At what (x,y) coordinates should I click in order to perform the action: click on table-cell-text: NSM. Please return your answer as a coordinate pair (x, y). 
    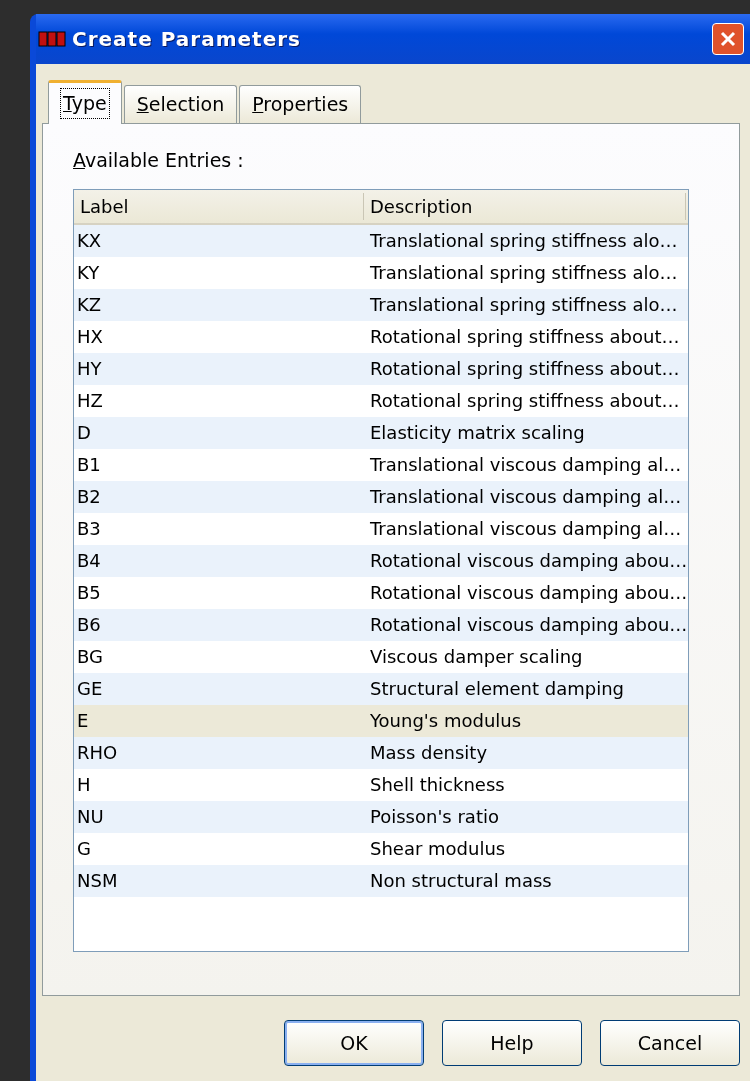
    Looking at the image, I should click on (97, 881).